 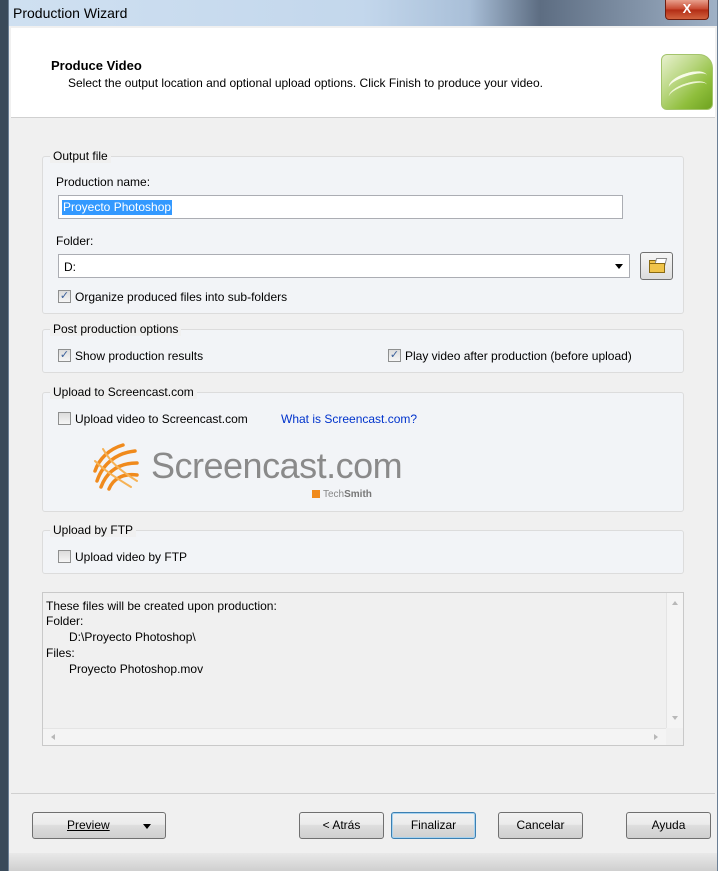 What do you see at coordinates (277, 465) in the screenshot?
I see `screencast-logo-text: Screencast.com` at bounding box center [277, 465].